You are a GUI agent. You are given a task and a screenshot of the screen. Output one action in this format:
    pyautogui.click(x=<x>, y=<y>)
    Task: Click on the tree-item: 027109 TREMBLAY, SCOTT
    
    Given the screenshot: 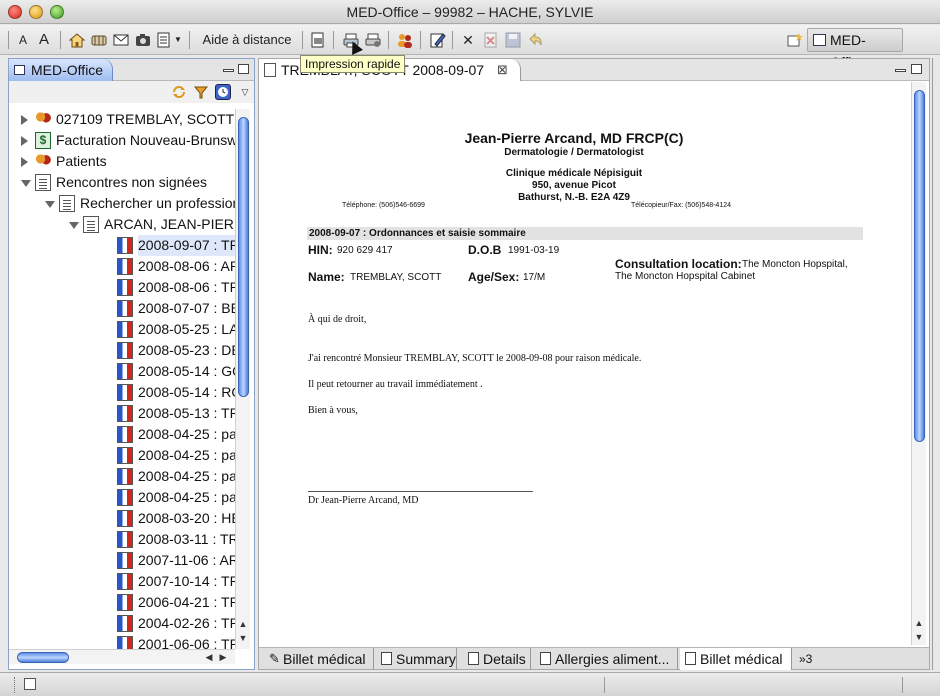 What is the action you would take?
    pyautogui.click(x=122, y=119)
    